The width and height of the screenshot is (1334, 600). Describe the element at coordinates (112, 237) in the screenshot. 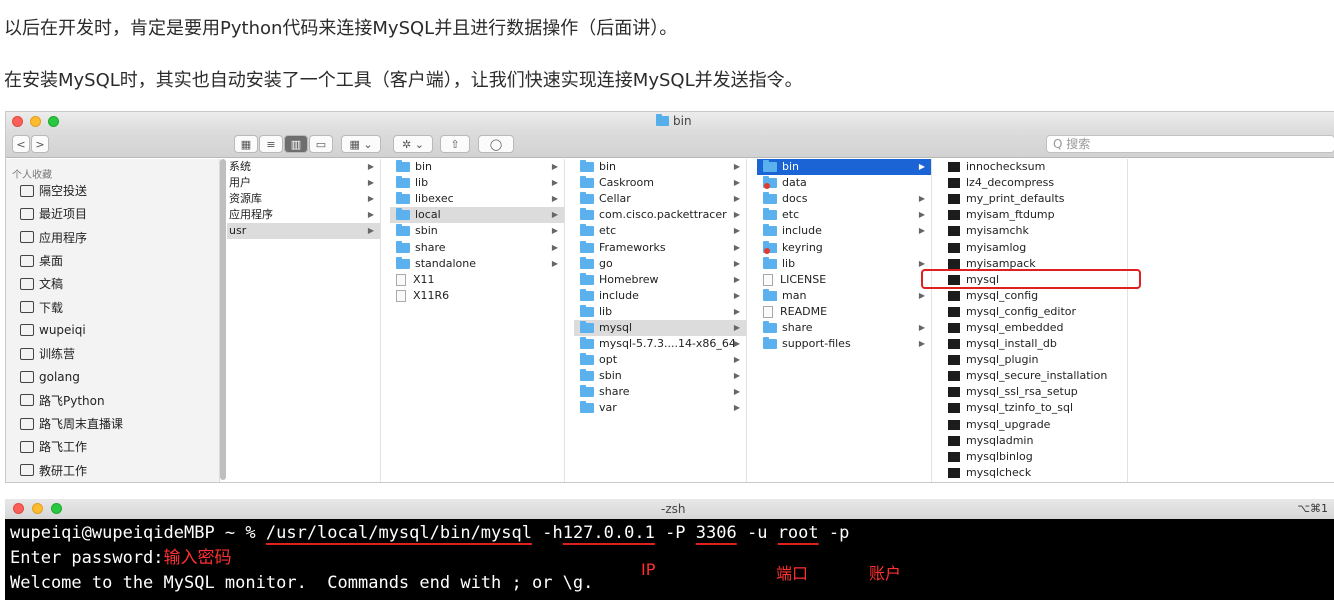

I see `sidebar-item: 应用程序` at that location.